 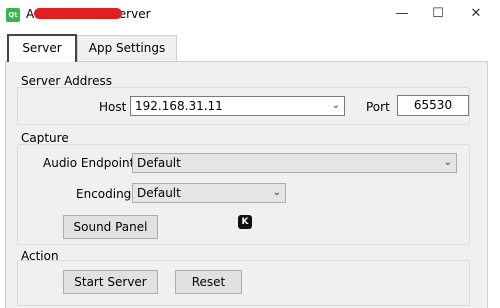 What do you see at coordinates (433, 105) in the screenshot?
I see `port-input: 65530` at bounding box center [433, 105].